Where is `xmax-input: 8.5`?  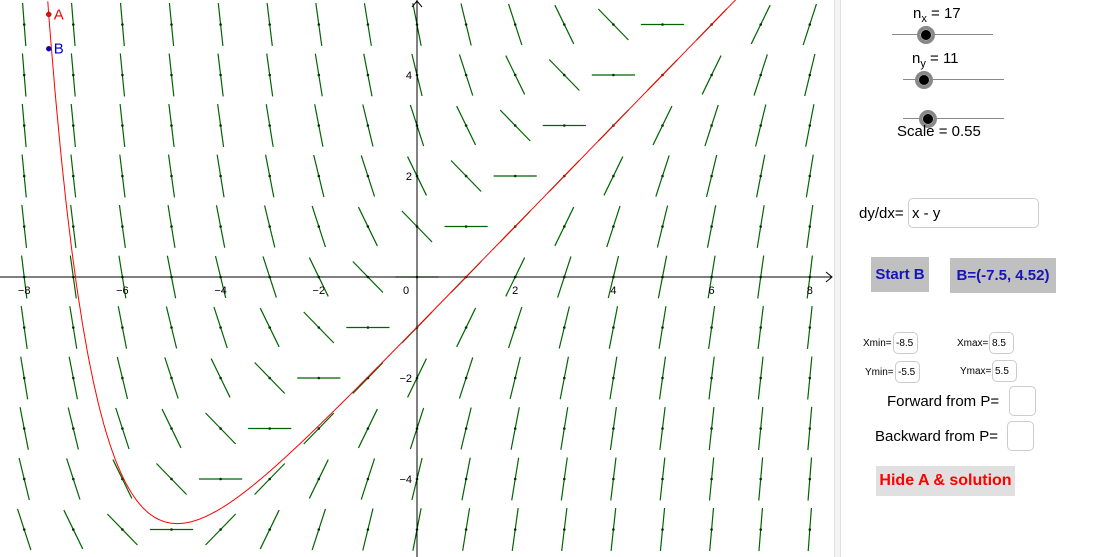 xmax-input: 8.5 is located at coordinates (1001, 343).